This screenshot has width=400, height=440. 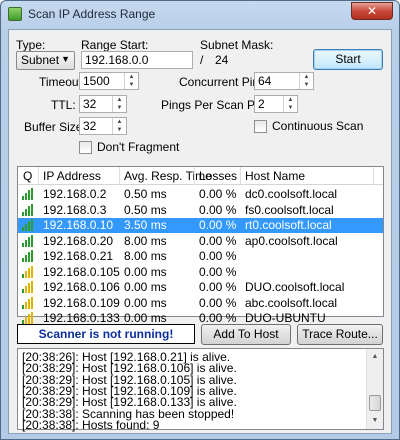 I want to click on pings-per-scan-pass-field: 2 ▲ ▼, so click(x=276, y=104).